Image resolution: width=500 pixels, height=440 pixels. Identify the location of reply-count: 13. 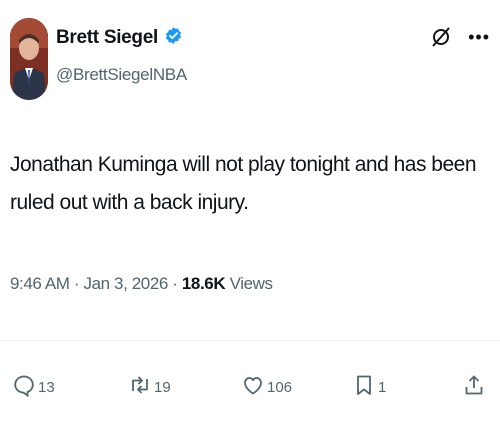
(46, 387).